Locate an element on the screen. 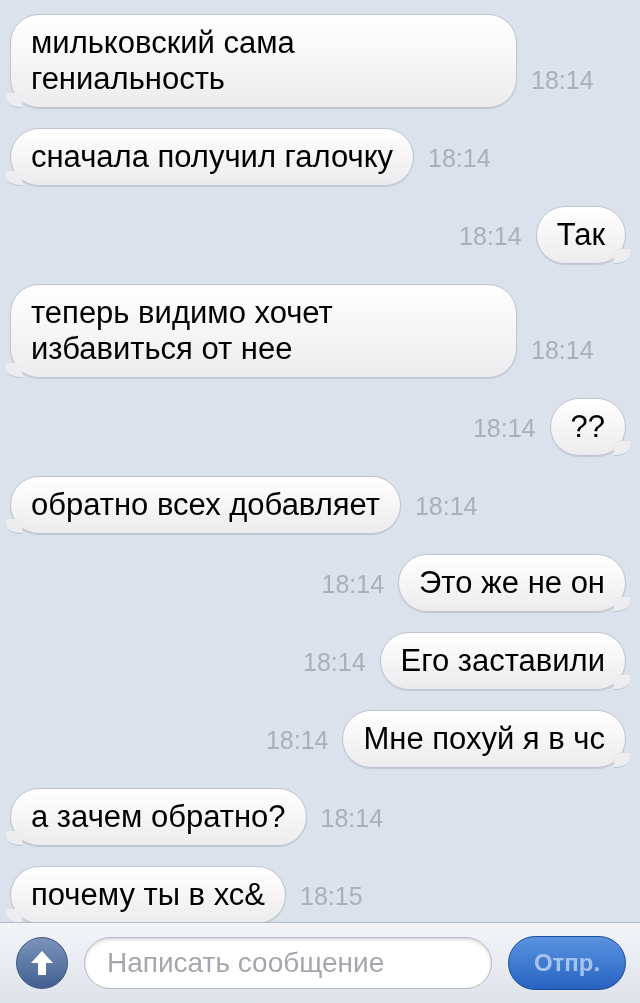 This screenshot has width=640, height=1003. up-arrow-icon is located at coordinates (42, 963).